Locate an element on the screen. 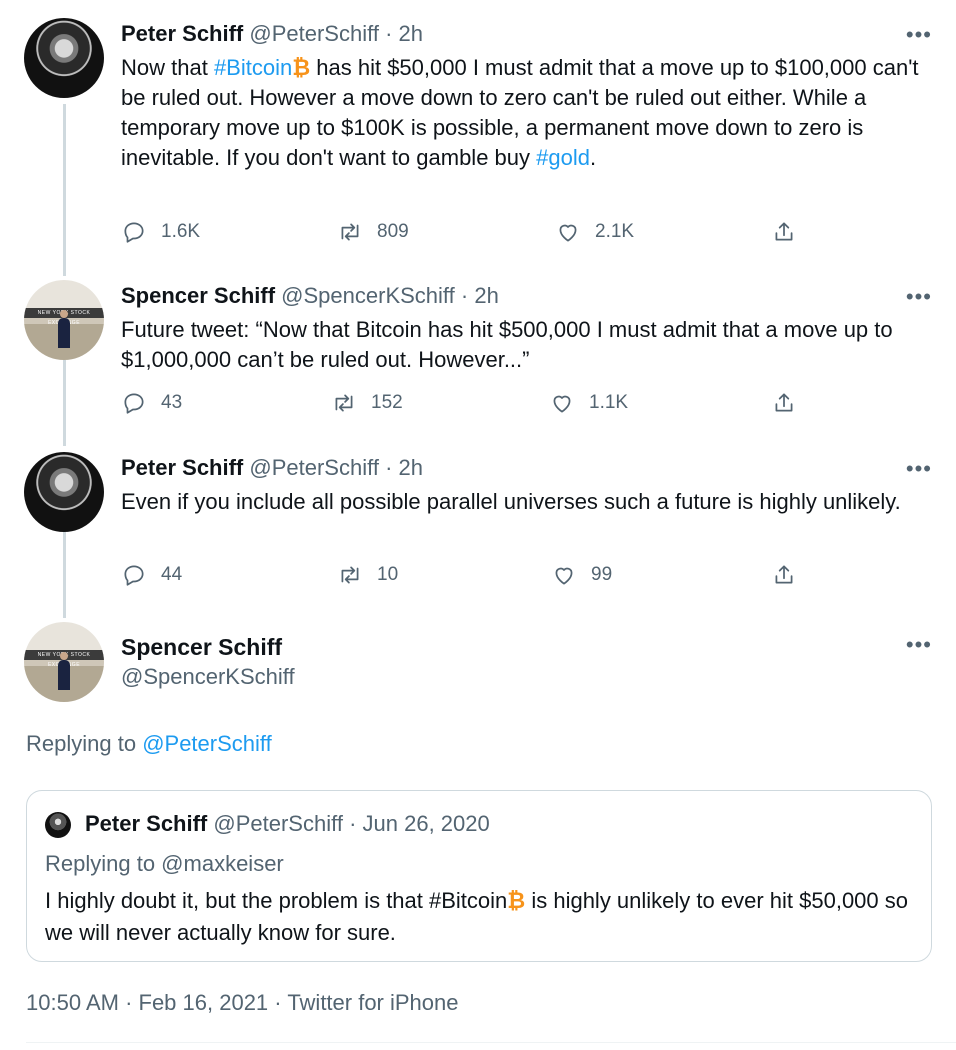 Image resolution: width=956 pixels, height=1050 pixels. replying-to: Replying to @PeterSchiff is located at coordinates (149, 743).